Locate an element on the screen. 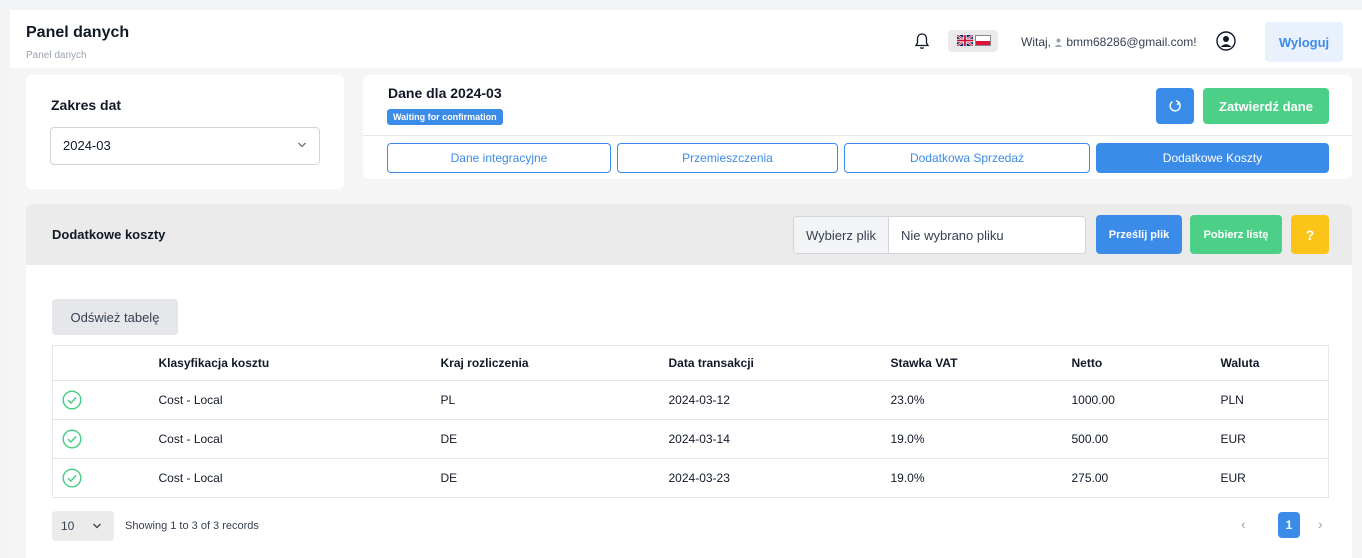 The height and width of the screenshot is (558, 1362). page-size-select: 10 is located at coordinates (83, 526).